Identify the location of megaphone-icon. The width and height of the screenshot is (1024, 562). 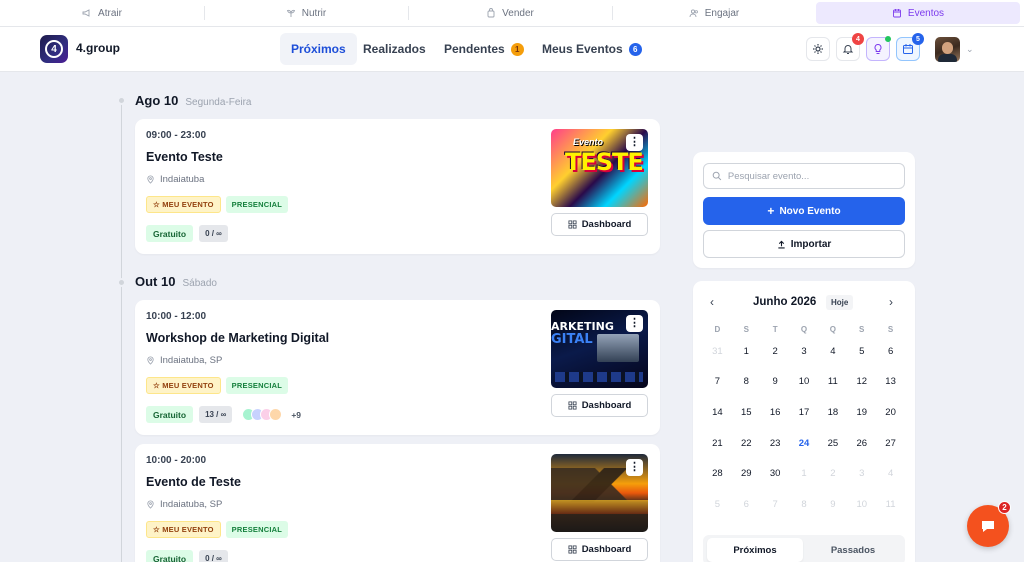
(86, 13).